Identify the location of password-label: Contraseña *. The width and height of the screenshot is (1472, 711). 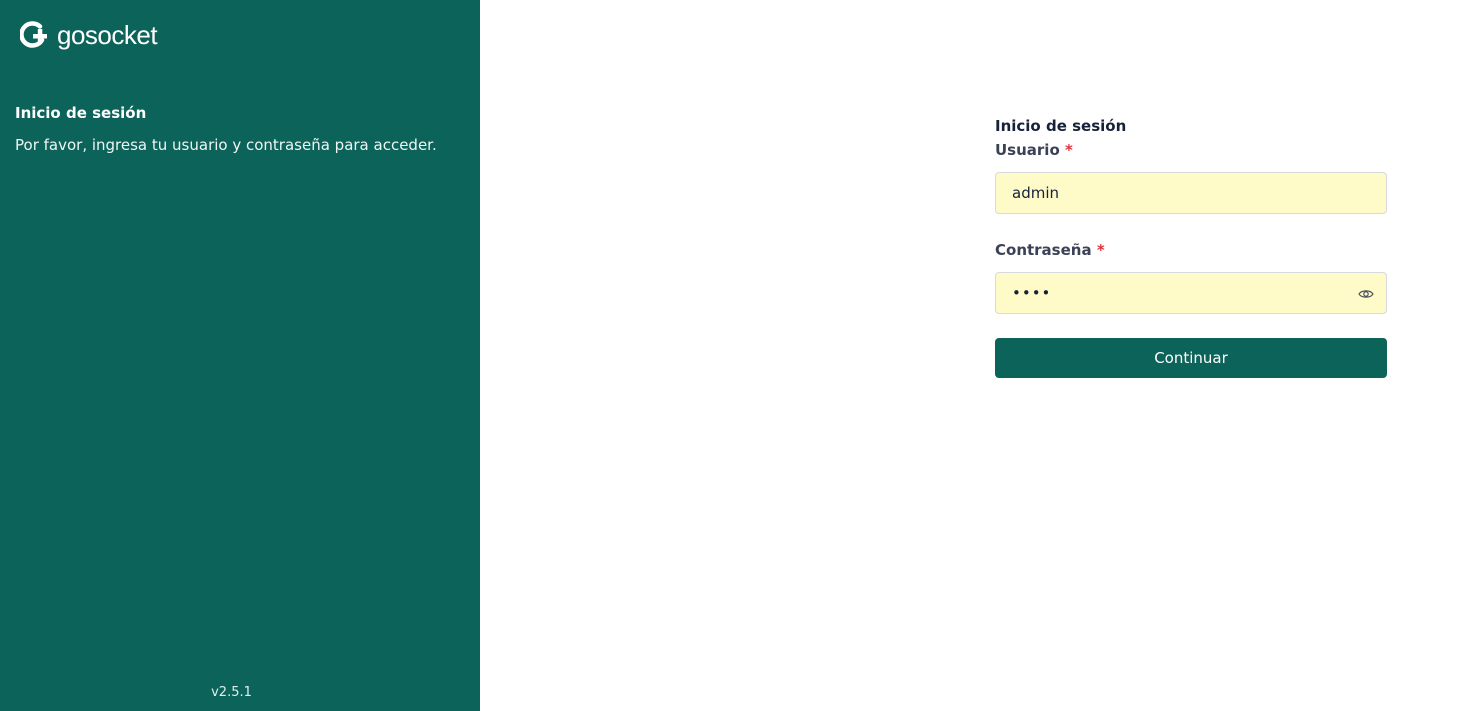
(1191, 250).